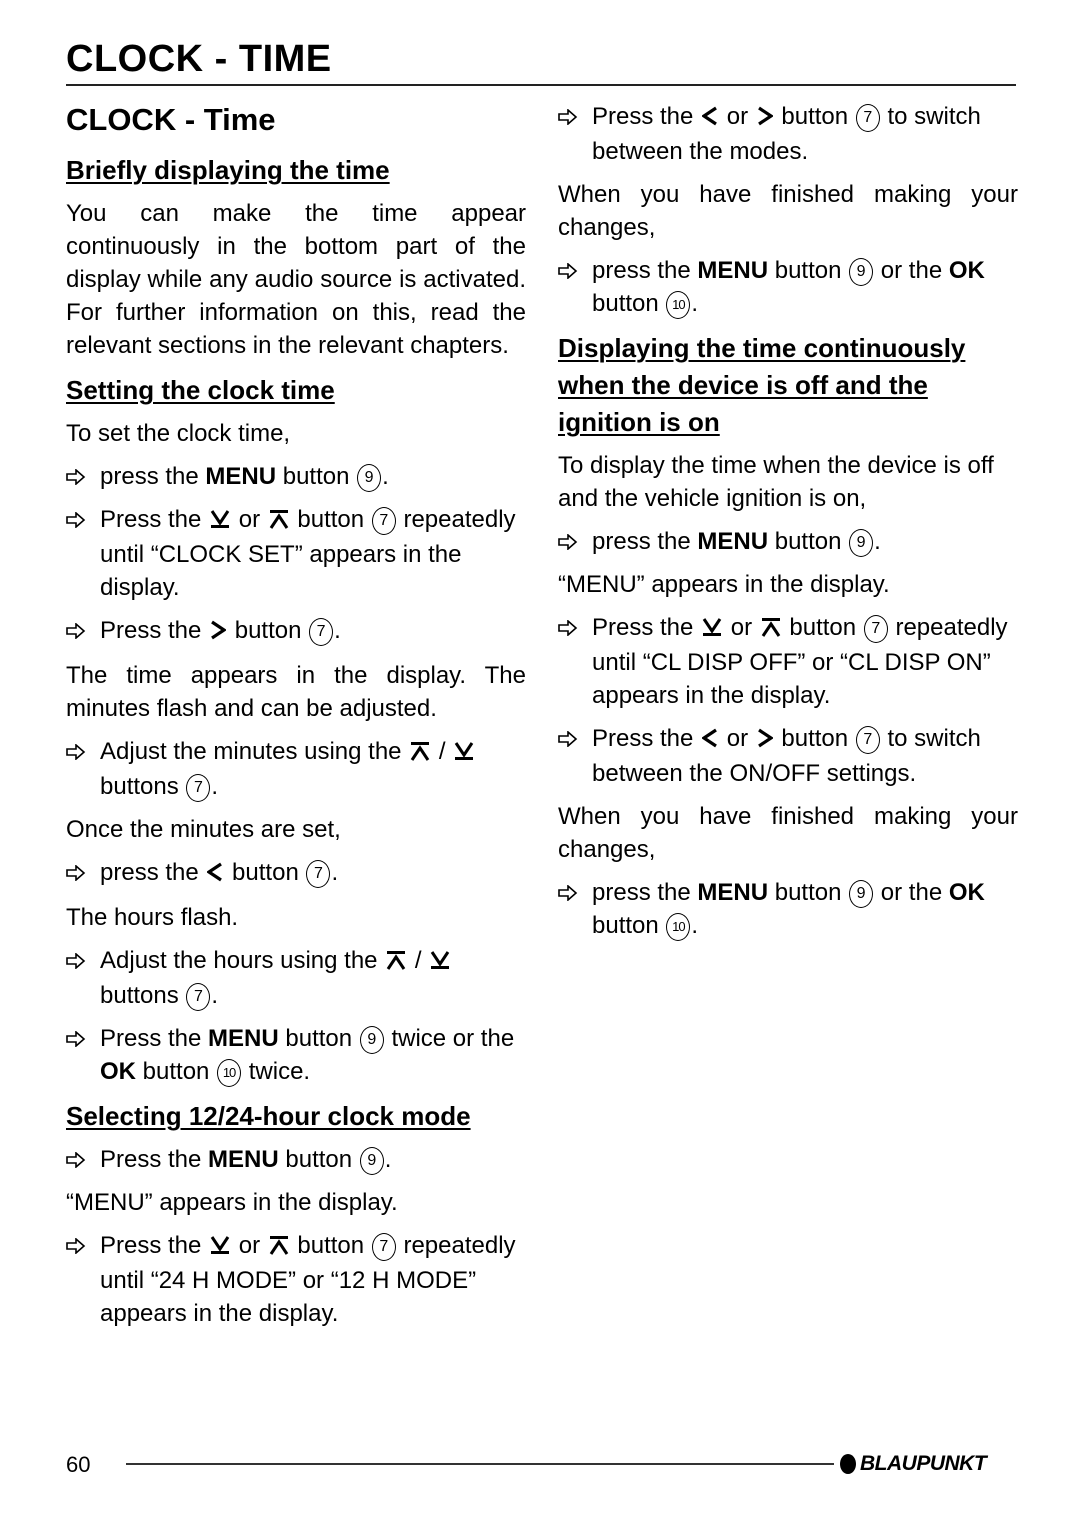 This screenshot has width=1080, height=1525. What do you see at coordinates (199, 59) in the screenshot?
I see `page-title: CLOCK - TIME` at bounding box center [199, 59].